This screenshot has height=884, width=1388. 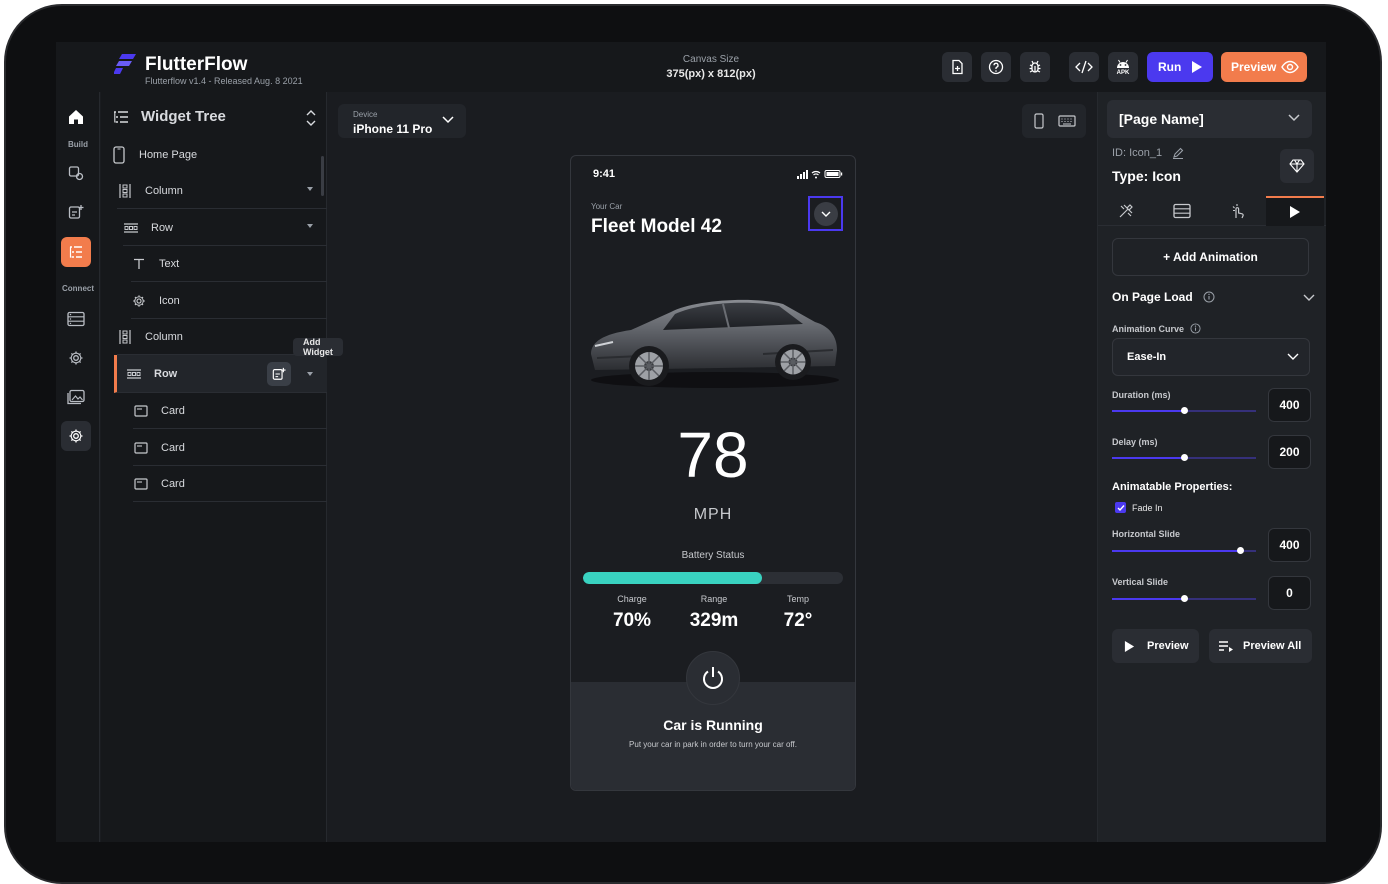 What do you see at coordinates (169, 300) in the screenshot?
I see `tree-node-label: Icon` at bounding box center [169, 300].